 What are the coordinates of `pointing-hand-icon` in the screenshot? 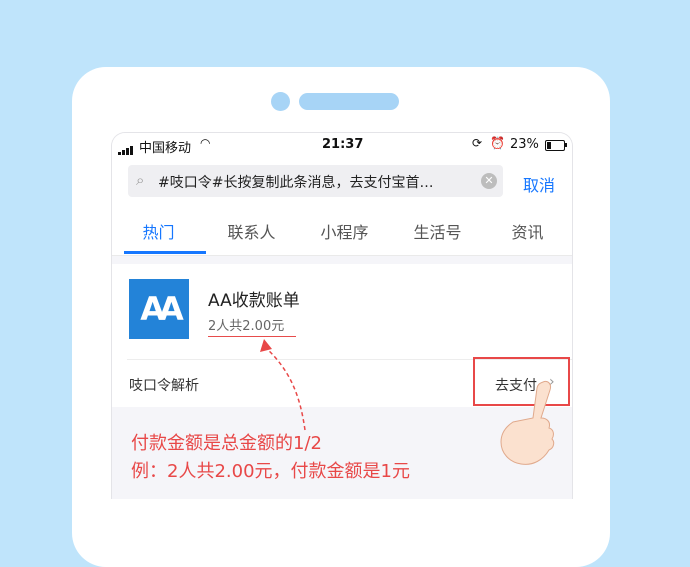 It's located at (527, 423).